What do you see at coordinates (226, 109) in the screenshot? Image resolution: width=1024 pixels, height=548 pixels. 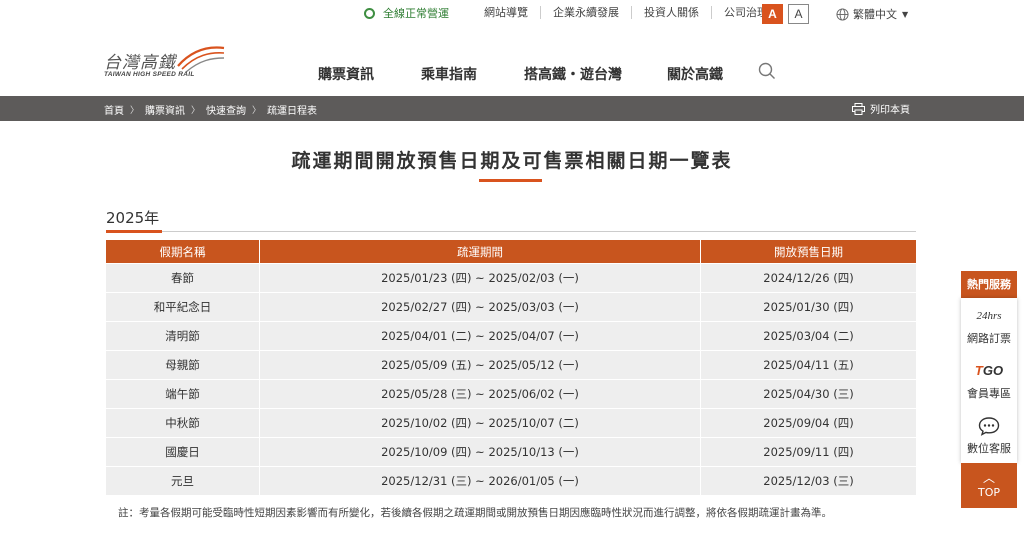 I see `breadcrumb-quick-search: 快速查詢` at bounding box center [226, 109].